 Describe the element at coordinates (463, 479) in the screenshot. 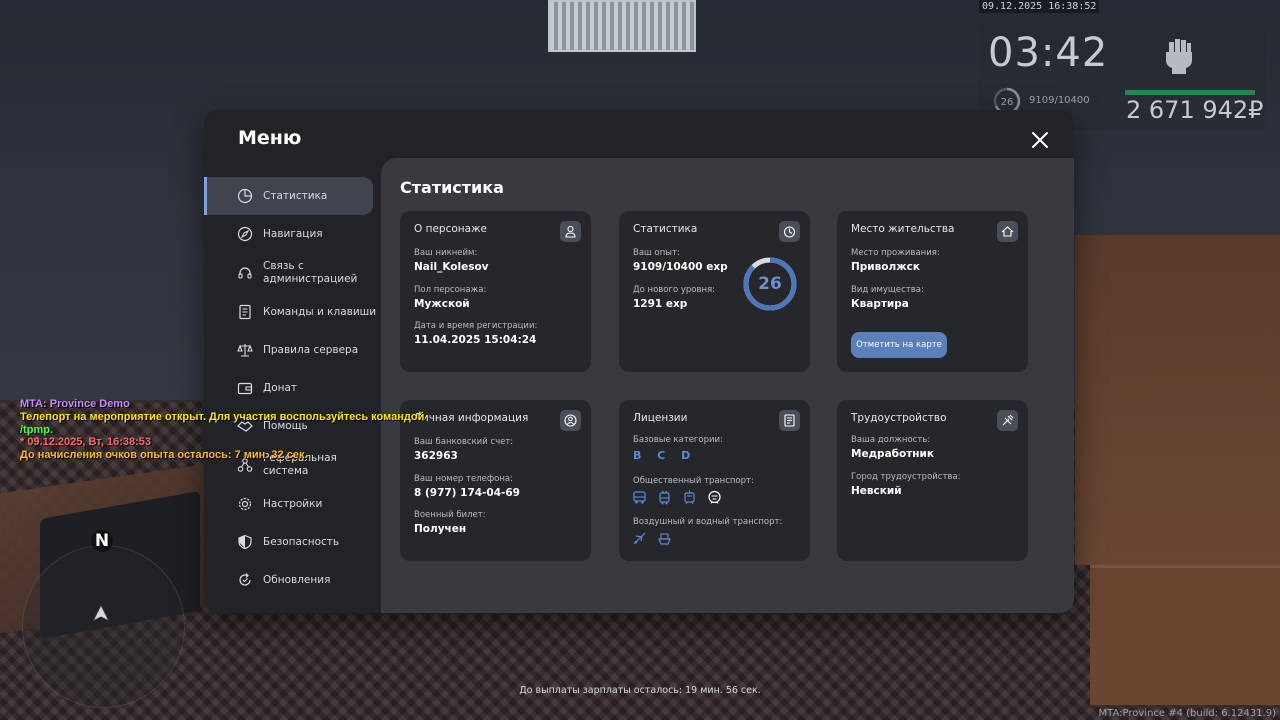

I see `phone-label: Ваш номер телефона:` at that location.